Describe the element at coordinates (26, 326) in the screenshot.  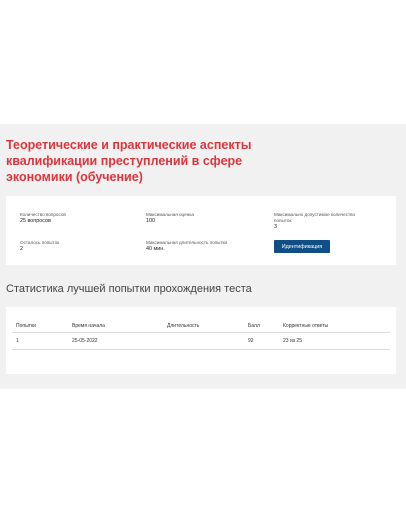
I see `column-header-attempts: Попытки` at that location.